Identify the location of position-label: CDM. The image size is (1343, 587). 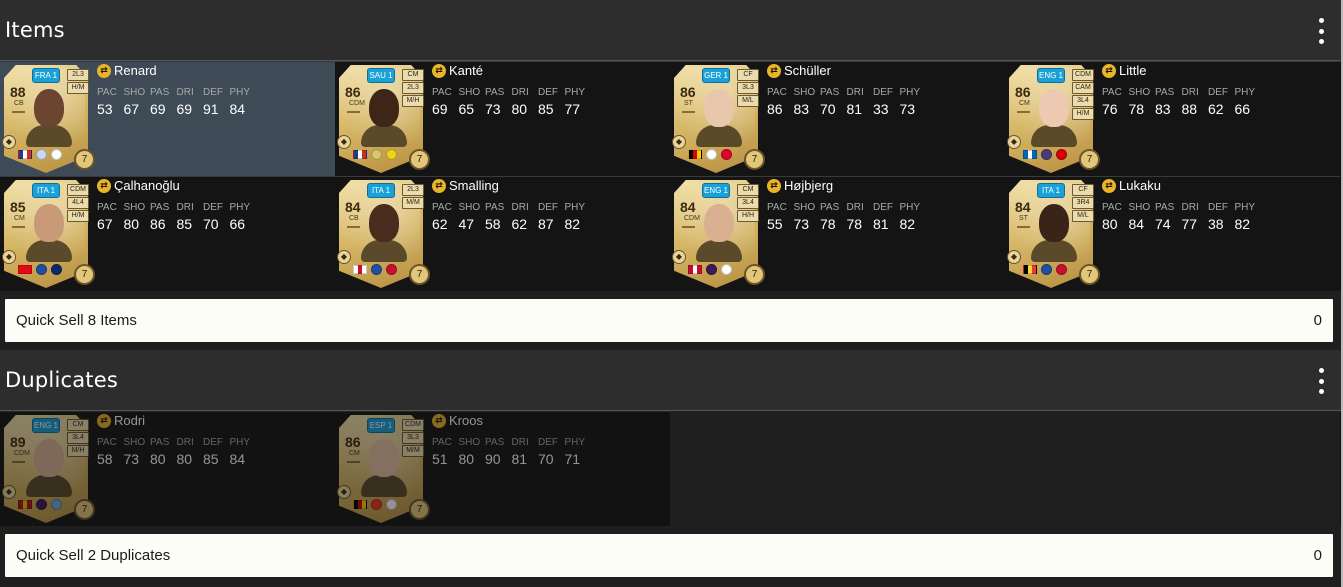
(22, 453).